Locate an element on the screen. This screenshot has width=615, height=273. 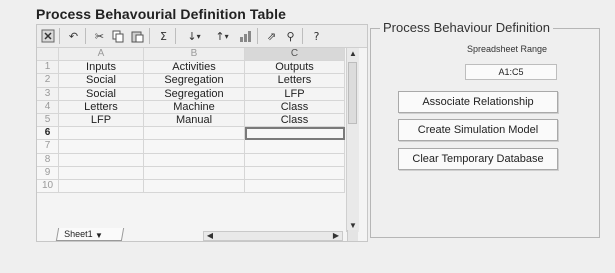
chart-wizard-icon is located at coordinates (245, 36).